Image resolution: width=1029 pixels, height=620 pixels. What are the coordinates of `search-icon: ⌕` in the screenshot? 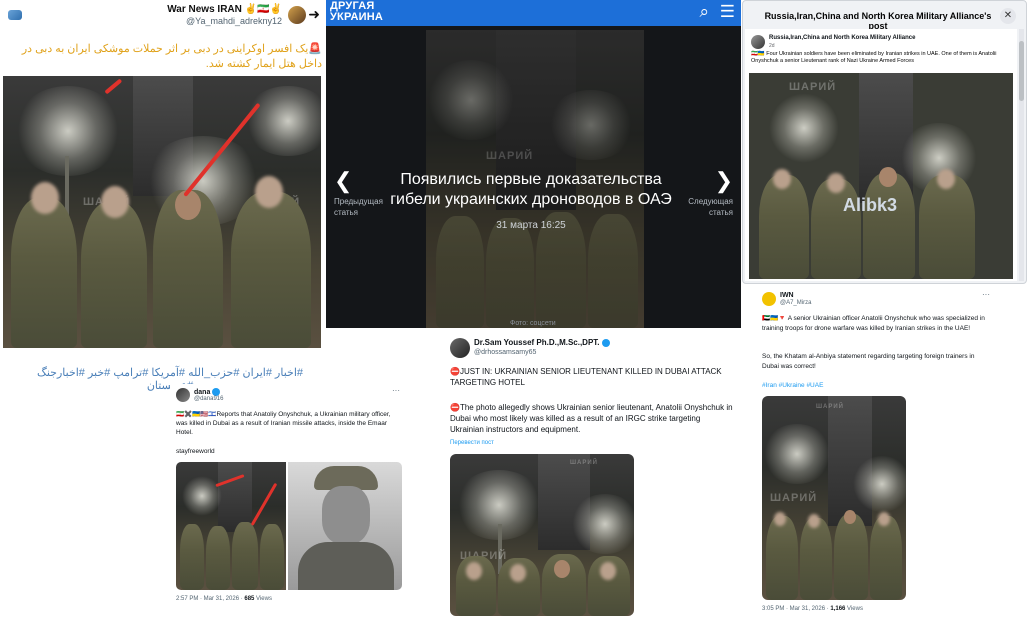 It's located at (704, 11).